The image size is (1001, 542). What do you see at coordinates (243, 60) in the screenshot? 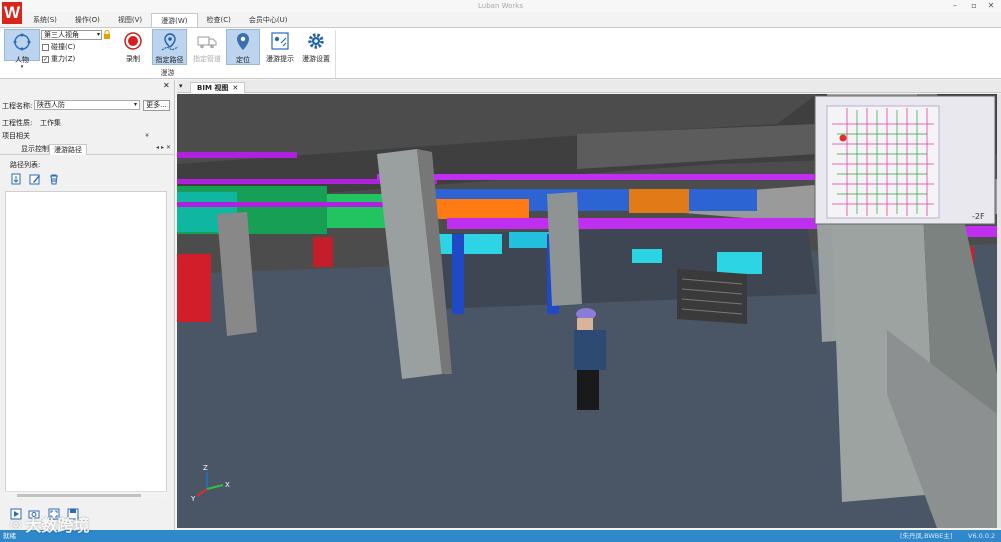
I see `locate-label: 定位` at bounding box center [243, 60].